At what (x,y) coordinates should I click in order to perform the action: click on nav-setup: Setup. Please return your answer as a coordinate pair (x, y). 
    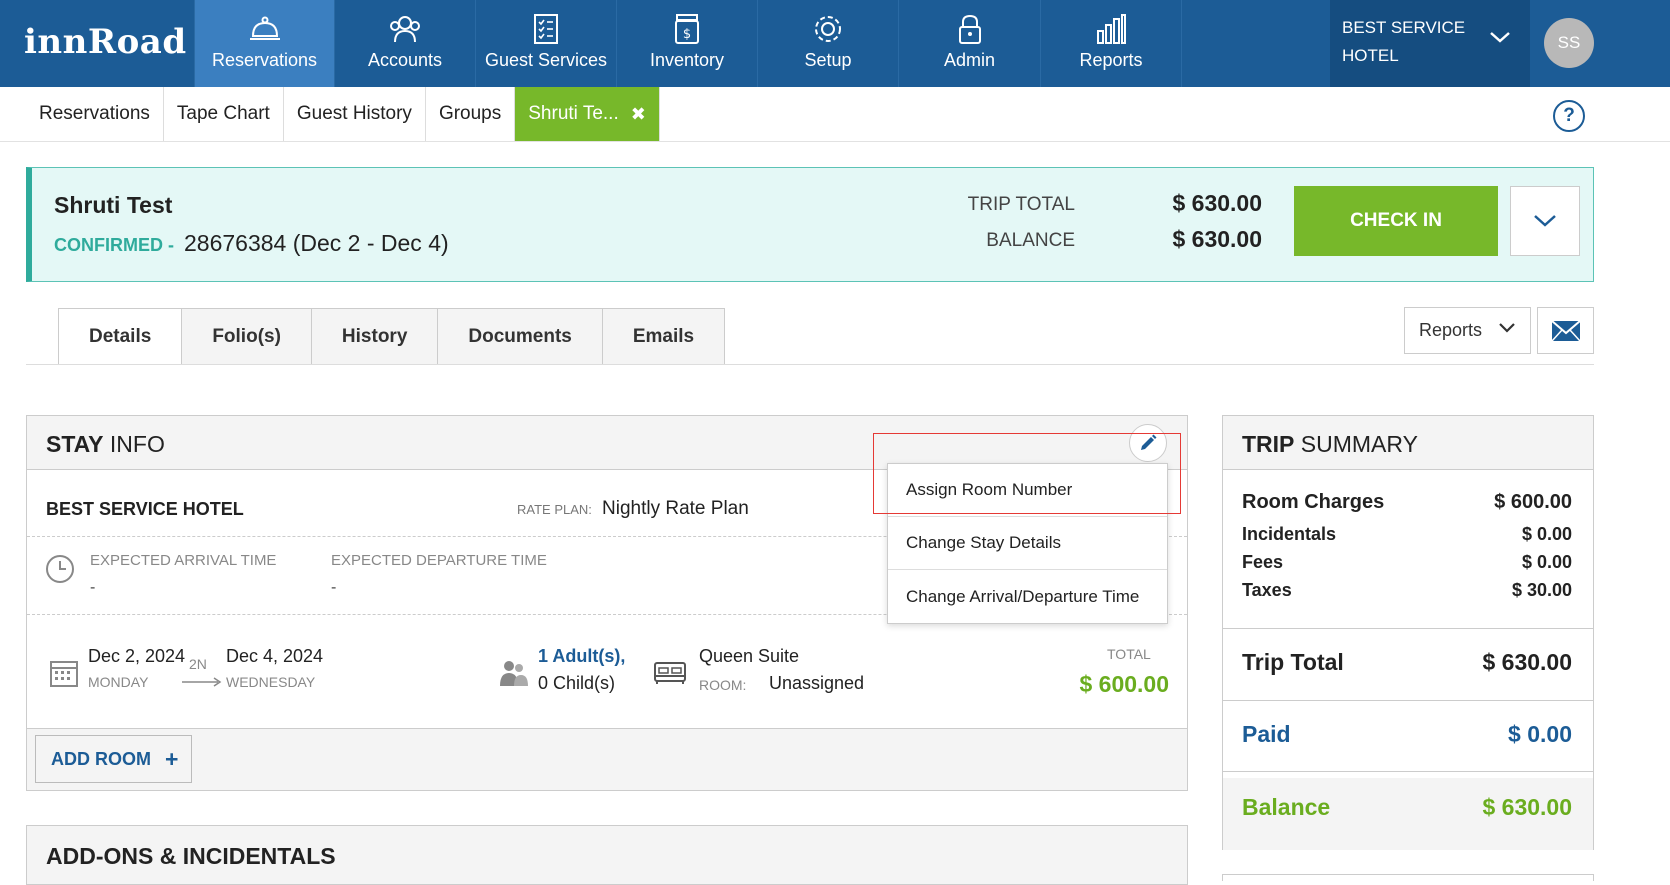
    Looking at the image, I should click on (827, 43).